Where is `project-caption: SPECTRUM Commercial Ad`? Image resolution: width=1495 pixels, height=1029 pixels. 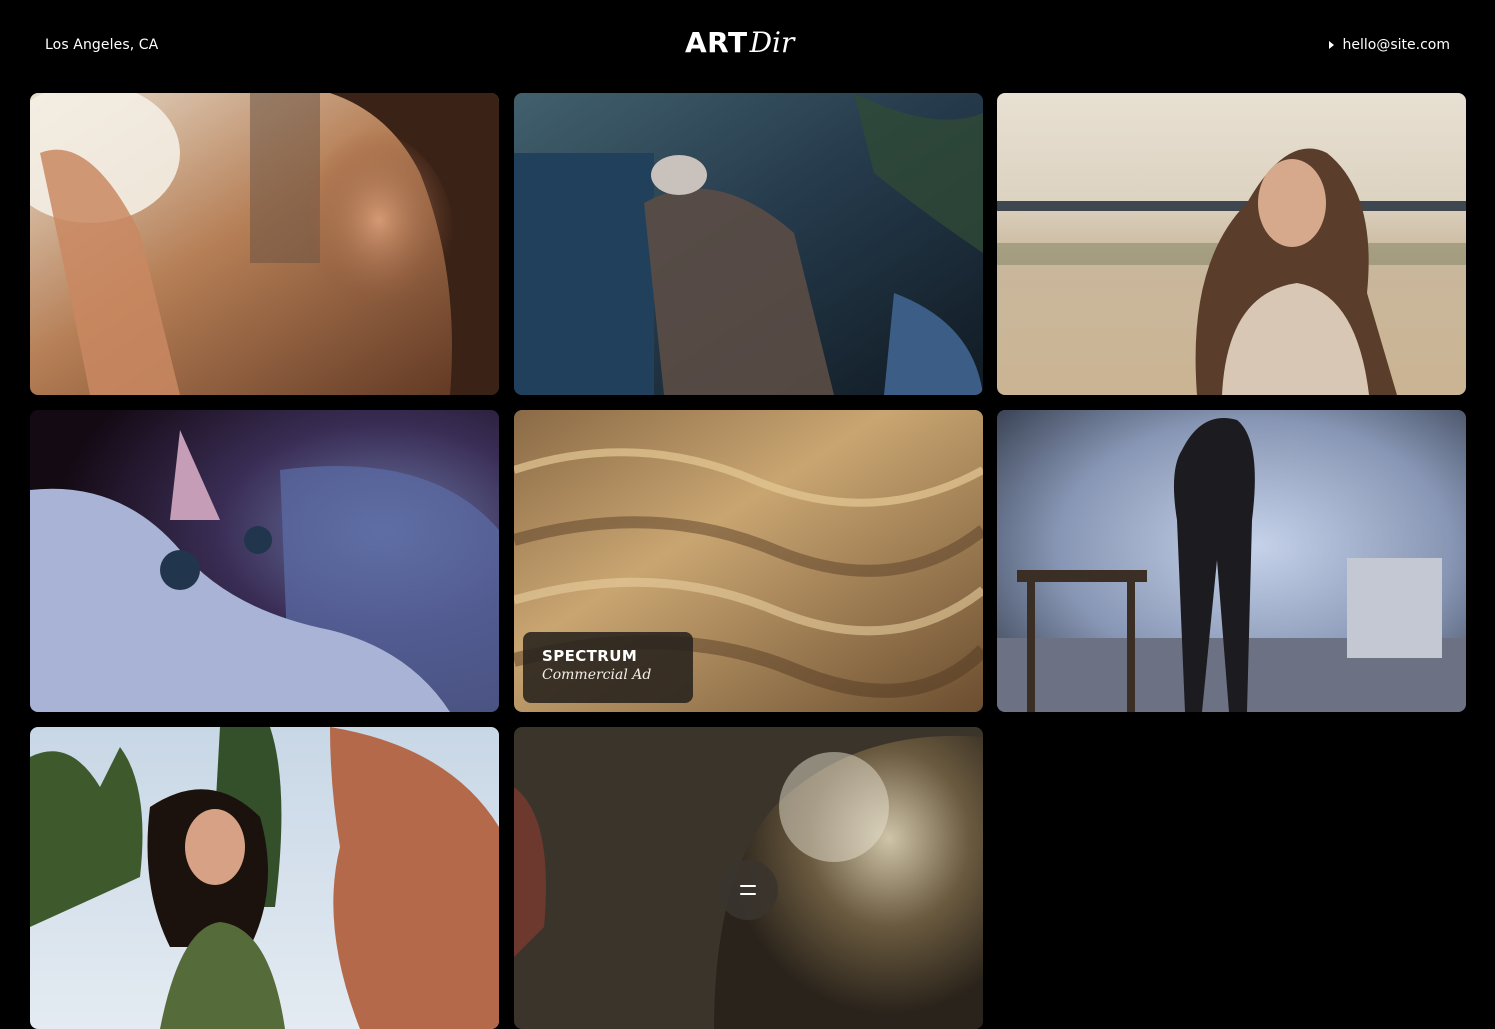 project-caption: SPECTRUM Commercial Ad is located at coordinates (608, 667).